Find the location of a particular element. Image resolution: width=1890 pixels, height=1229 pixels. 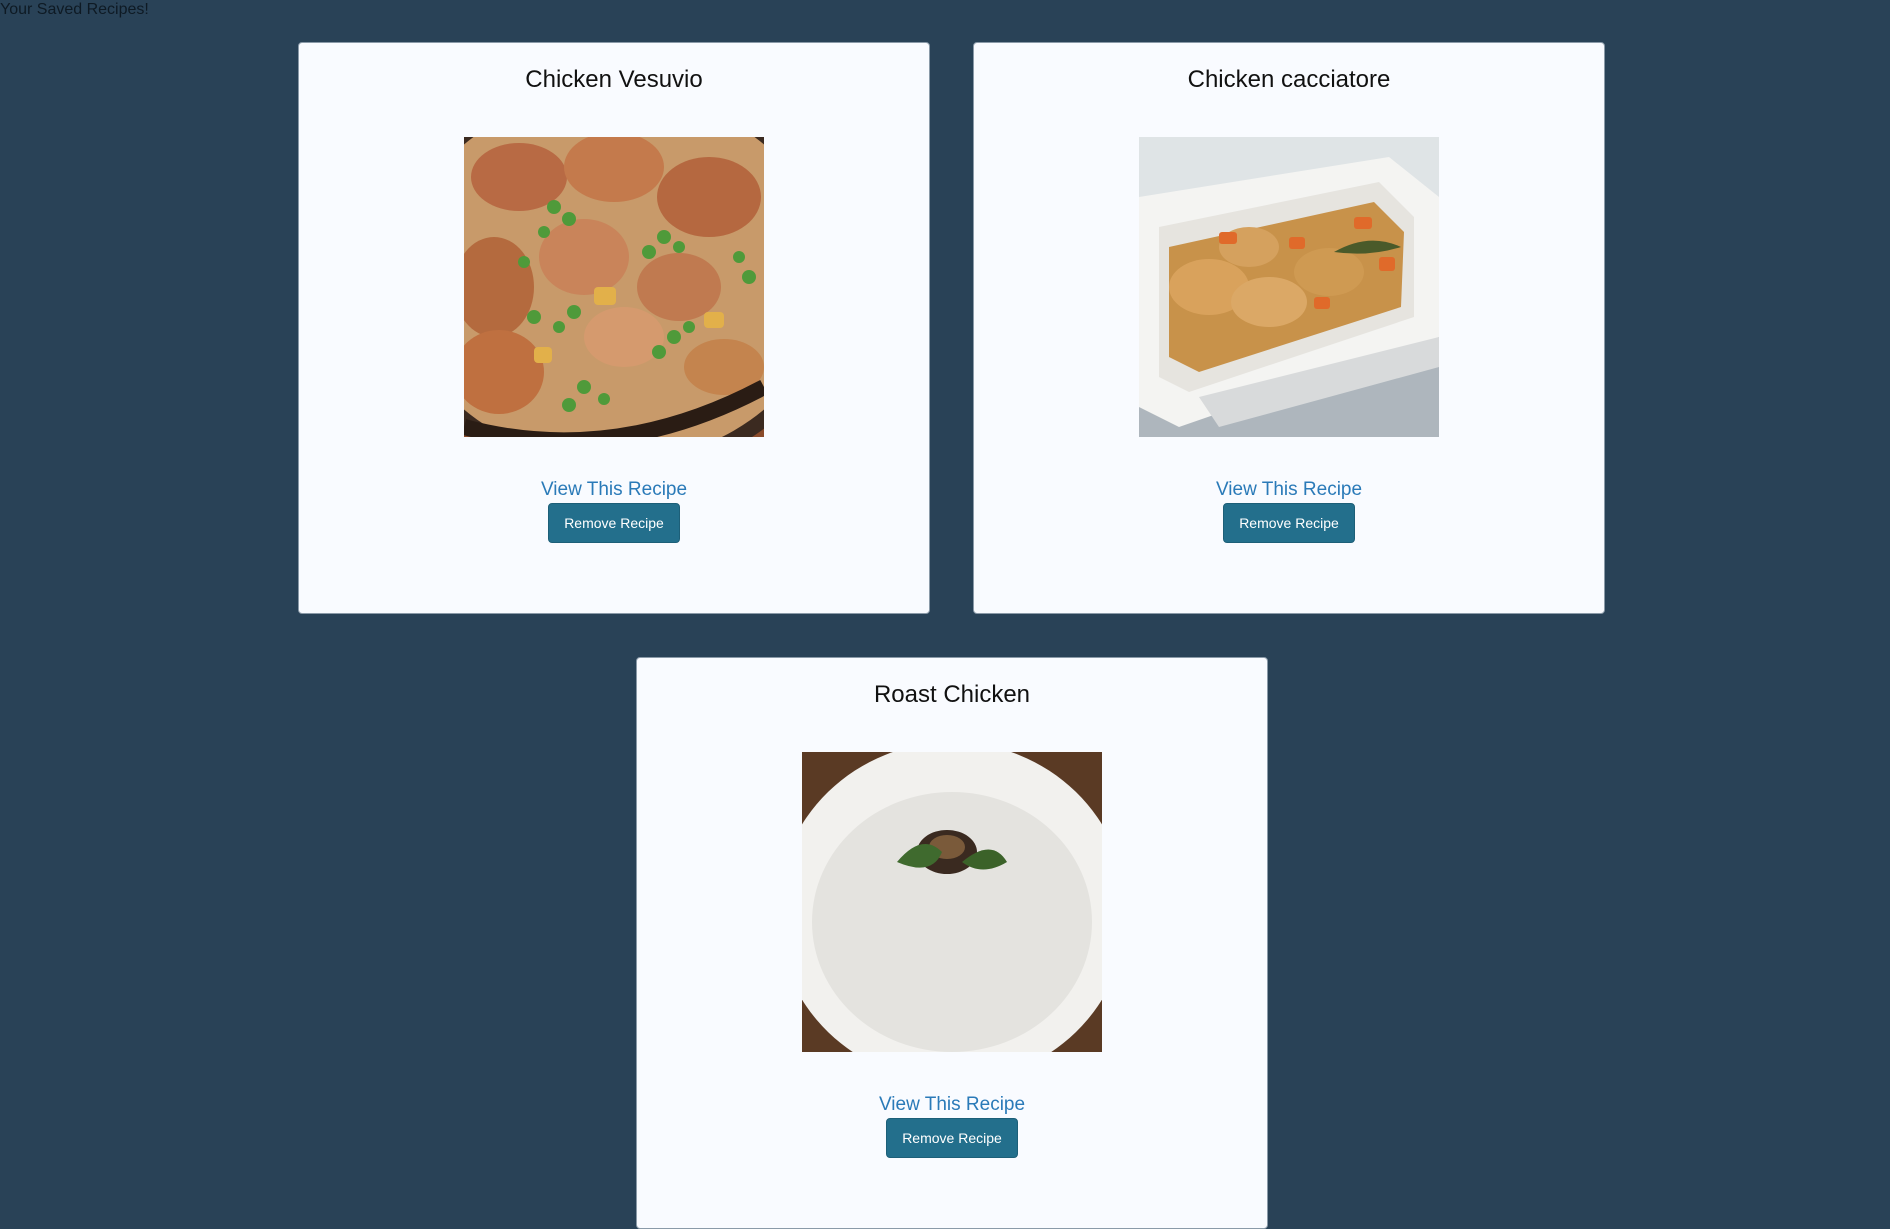

recipe-image-chicken-vesuvio is located at coordinates (614, 287).